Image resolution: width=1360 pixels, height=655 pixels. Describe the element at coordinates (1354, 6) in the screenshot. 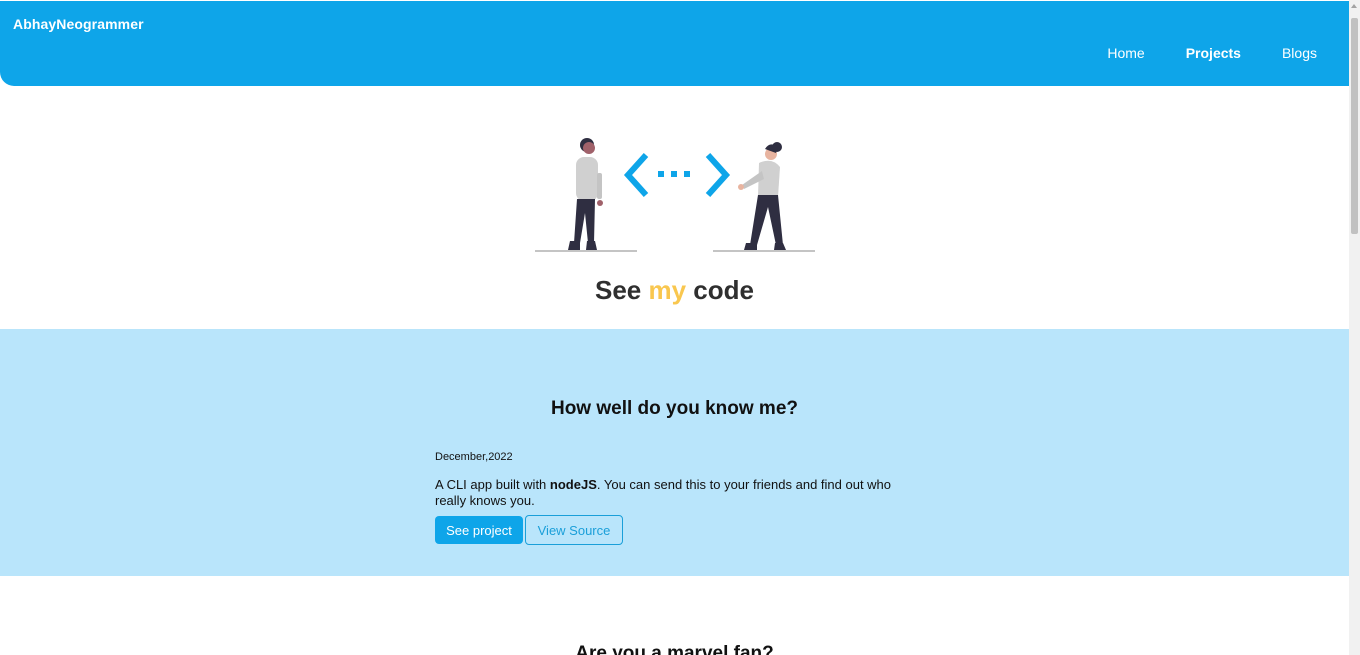

I see `scroll-up-arrow-icon` at that location.